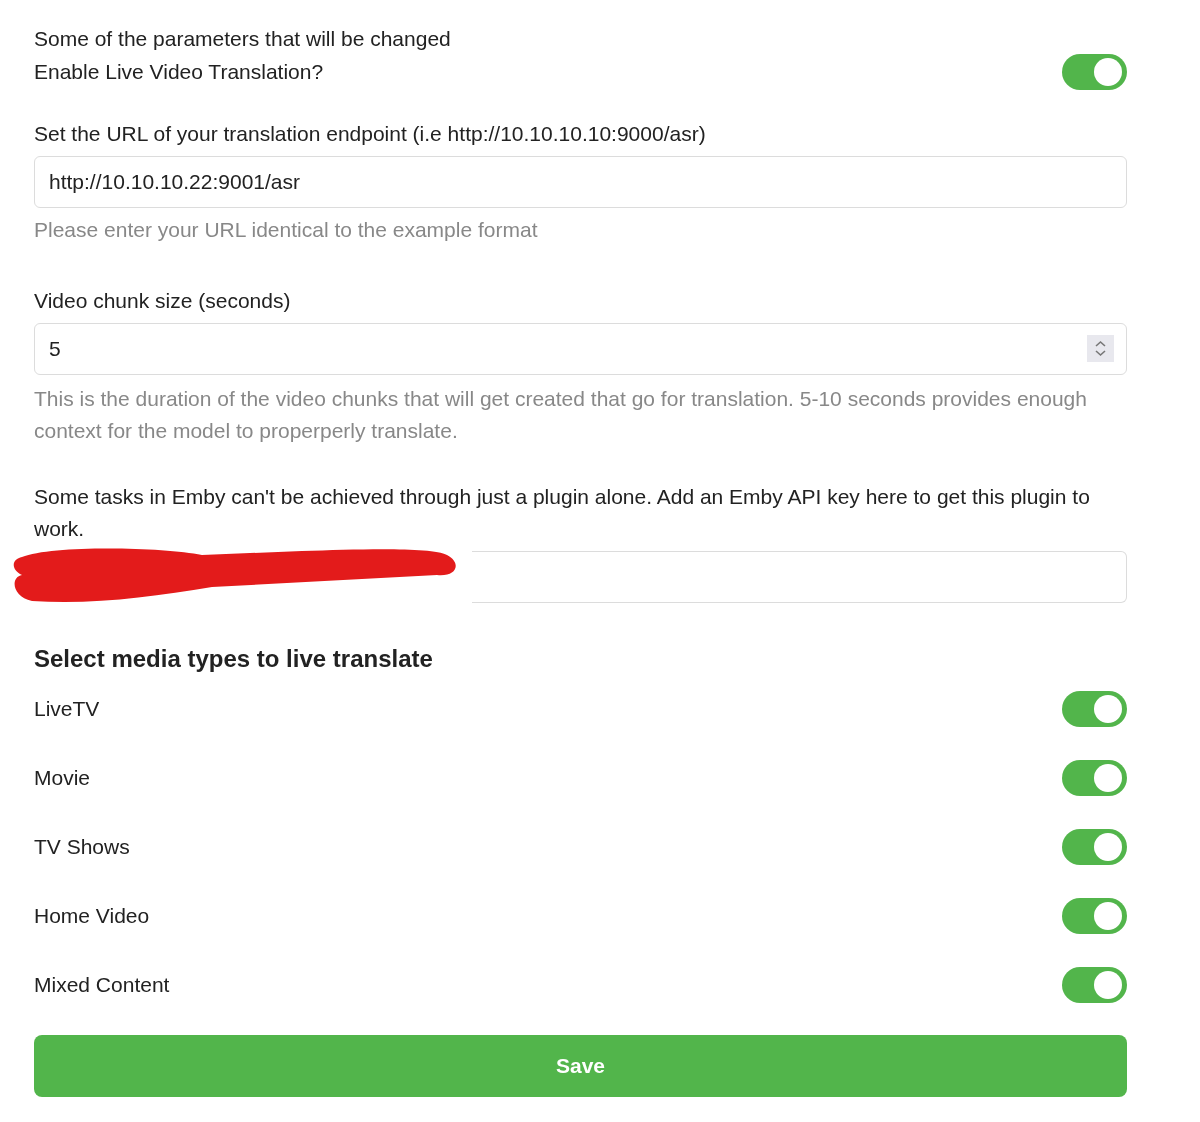  What do you see at coordinates (1100, 348) in the screenshot?
I see `spinner-icon` at bounding box center [1100, 348].